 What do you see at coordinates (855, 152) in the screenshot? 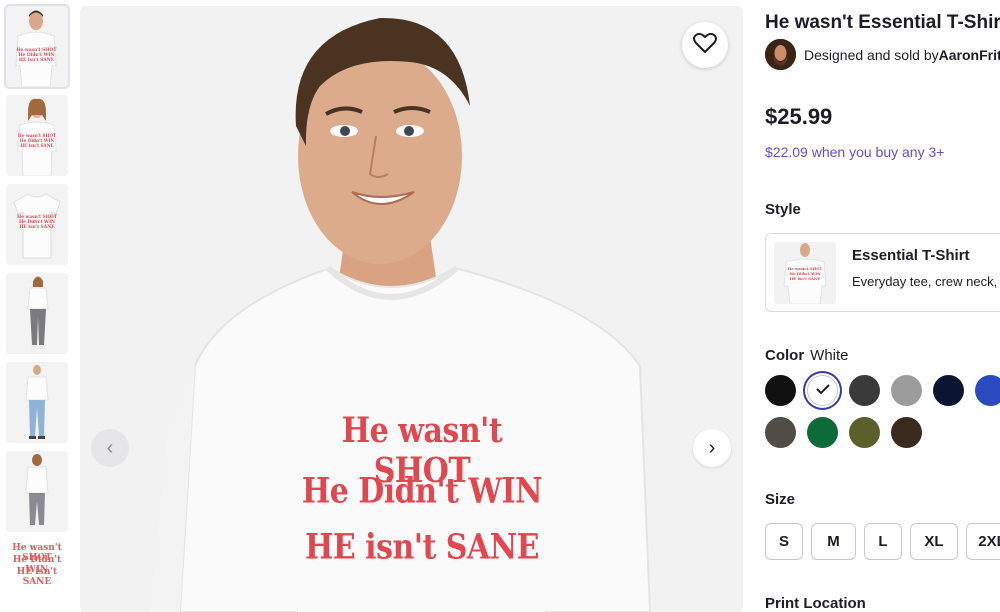
I see `bulk-discount: $22.09 when you buy any 3+` at bounding box center [855, 152].